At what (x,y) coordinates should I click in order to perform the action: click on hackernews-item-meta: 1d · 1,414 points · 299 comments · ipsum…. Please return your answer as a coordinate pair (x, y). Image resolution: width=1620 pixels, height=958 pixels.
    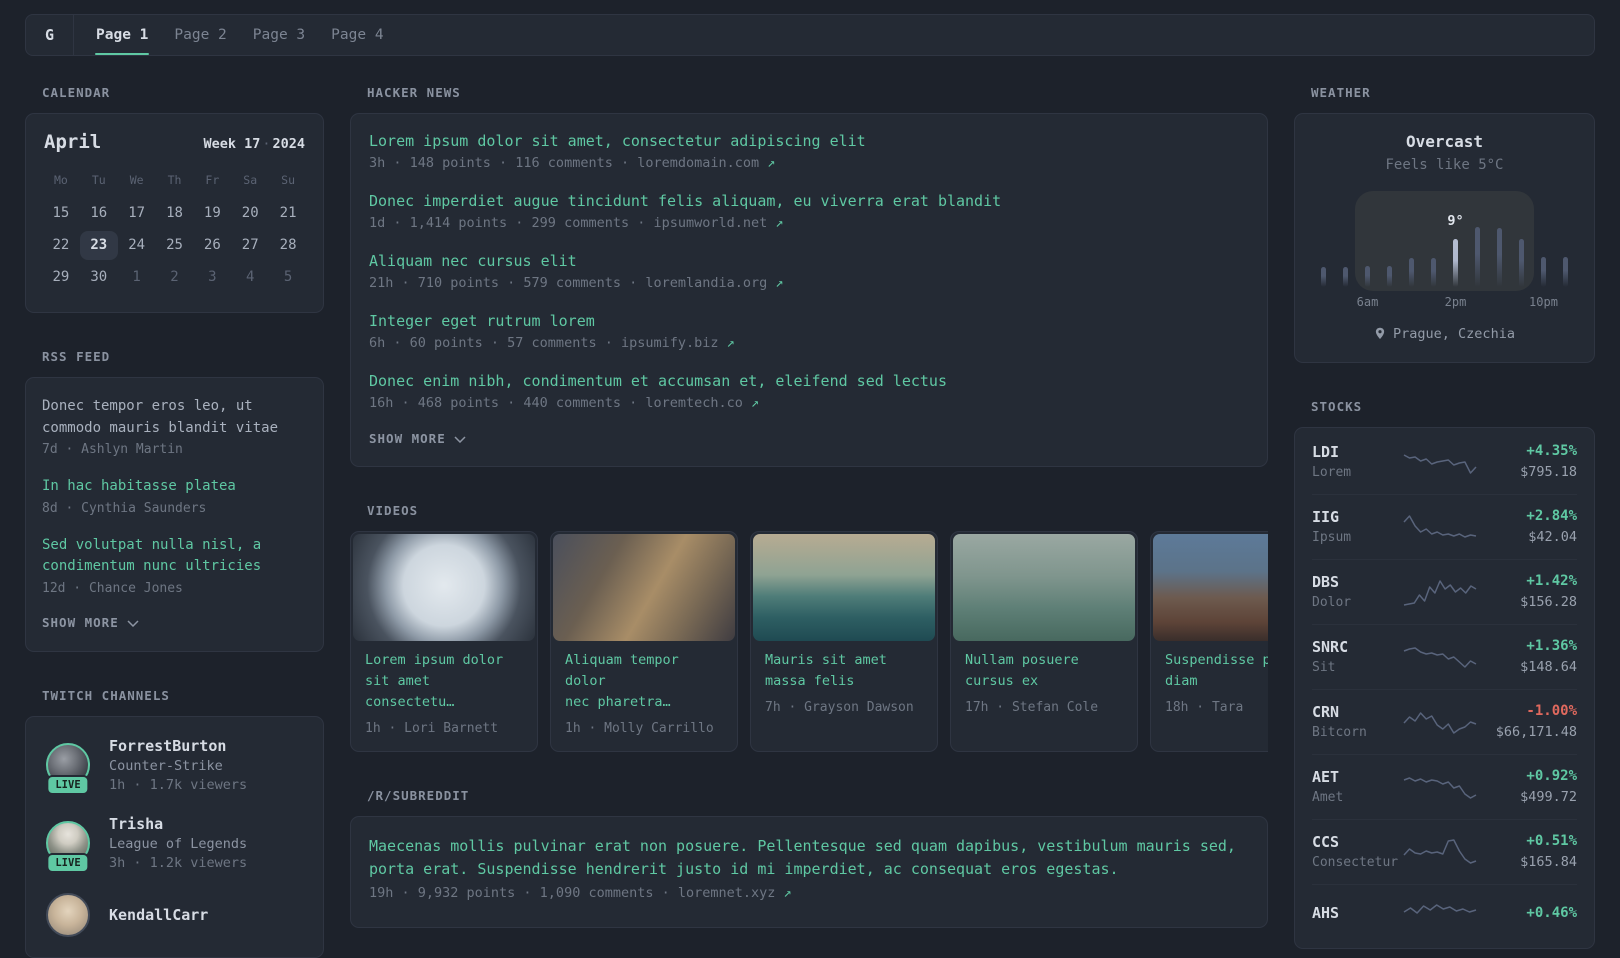
    Looking at the image, I should click on (576, 223).